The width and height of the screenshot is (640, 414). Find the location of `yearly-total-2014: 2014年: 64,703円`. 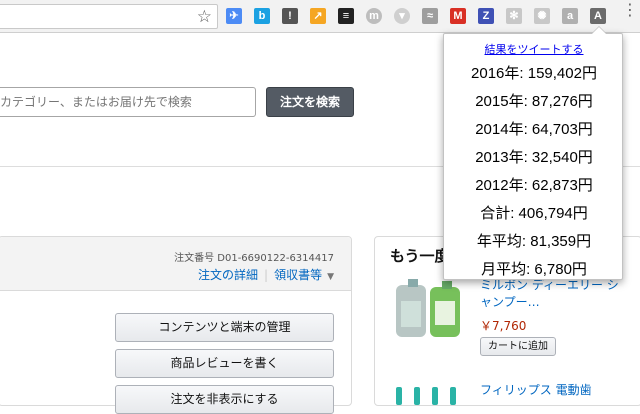

yearly-total-2014: 2014年: 64,703円 is located at coordinates (534, 129).